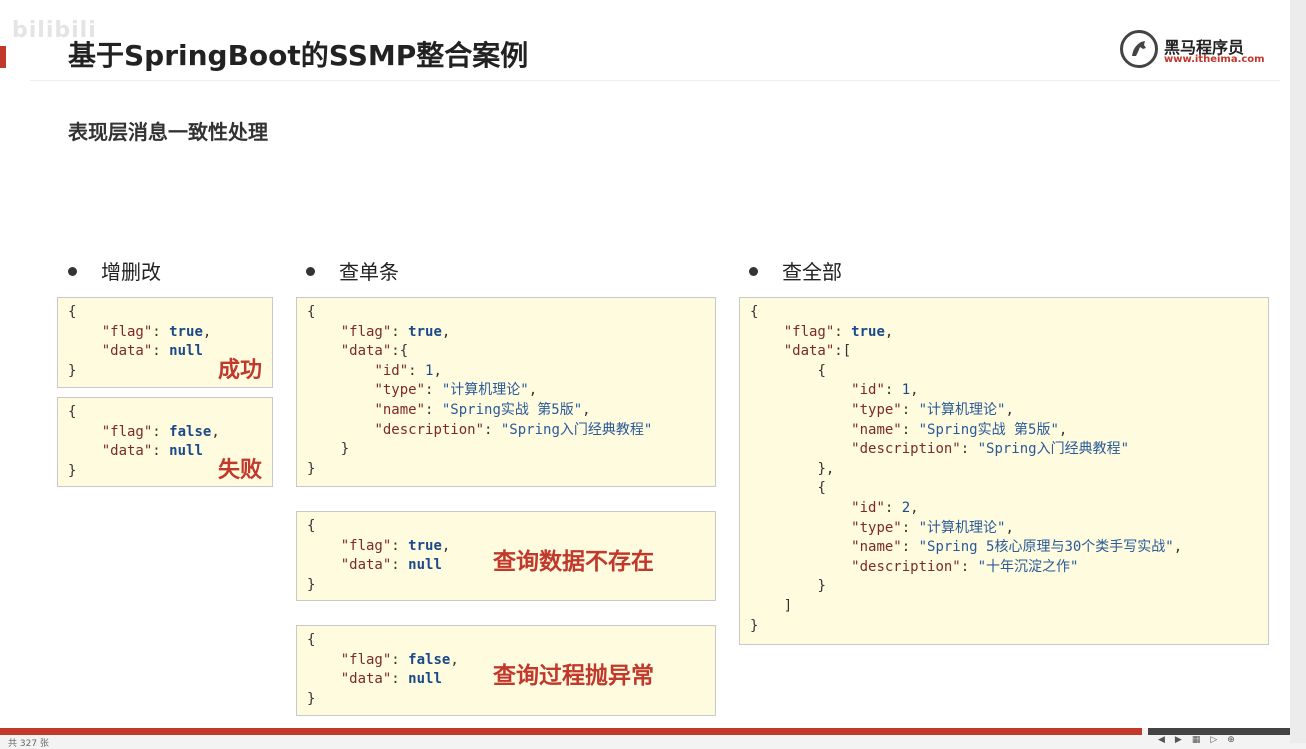  I want to click on bullet-cud: 增删改, so click(114, 270).